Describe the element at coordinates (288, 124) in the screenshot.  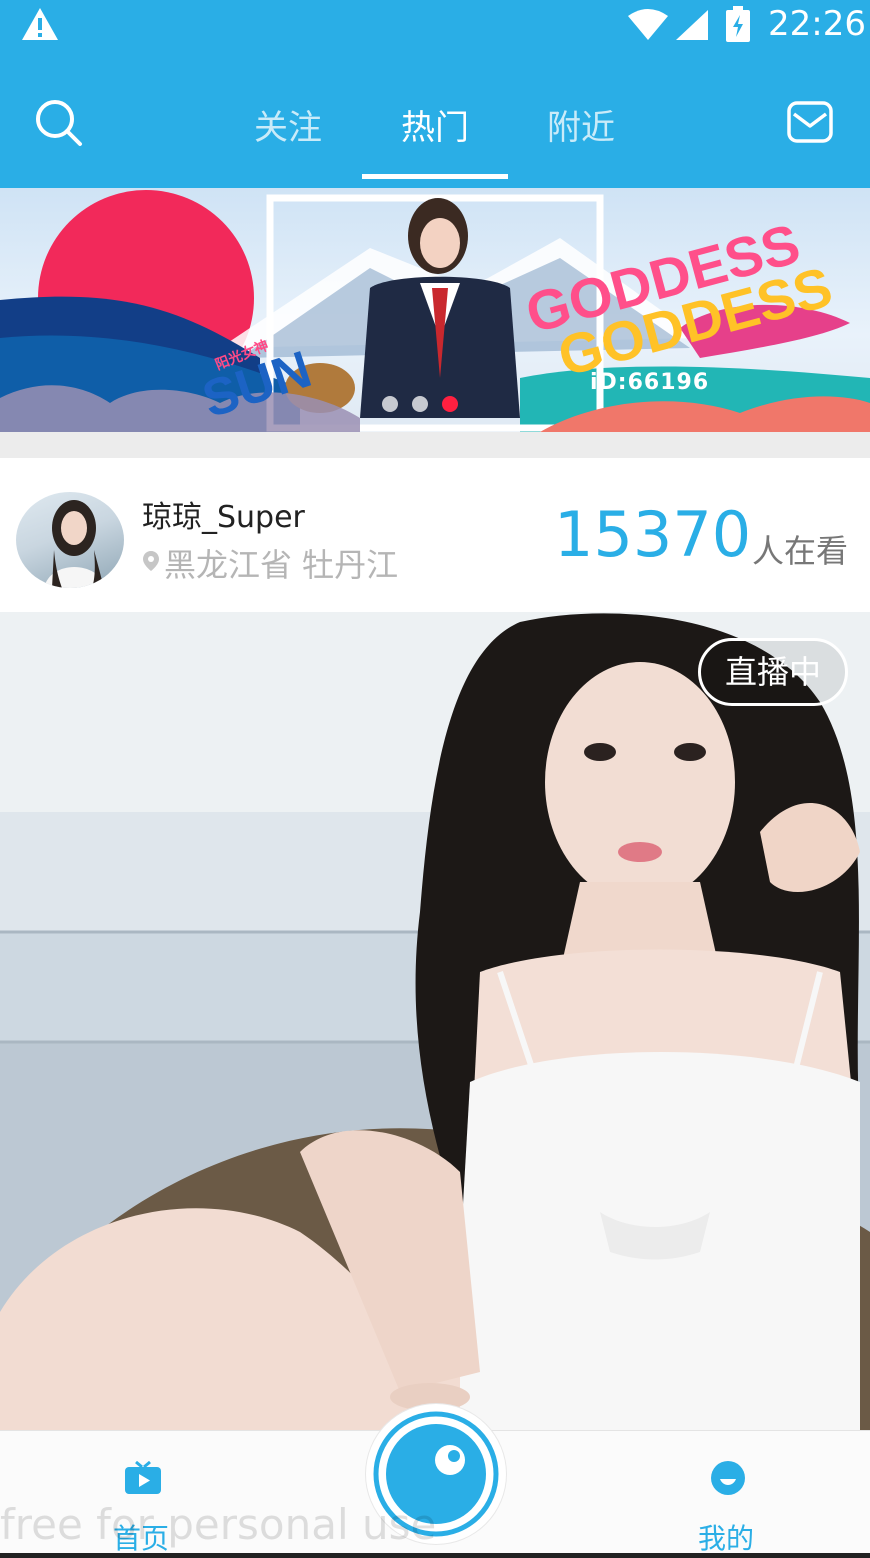
I see `tab-follow: 关注` at that location.